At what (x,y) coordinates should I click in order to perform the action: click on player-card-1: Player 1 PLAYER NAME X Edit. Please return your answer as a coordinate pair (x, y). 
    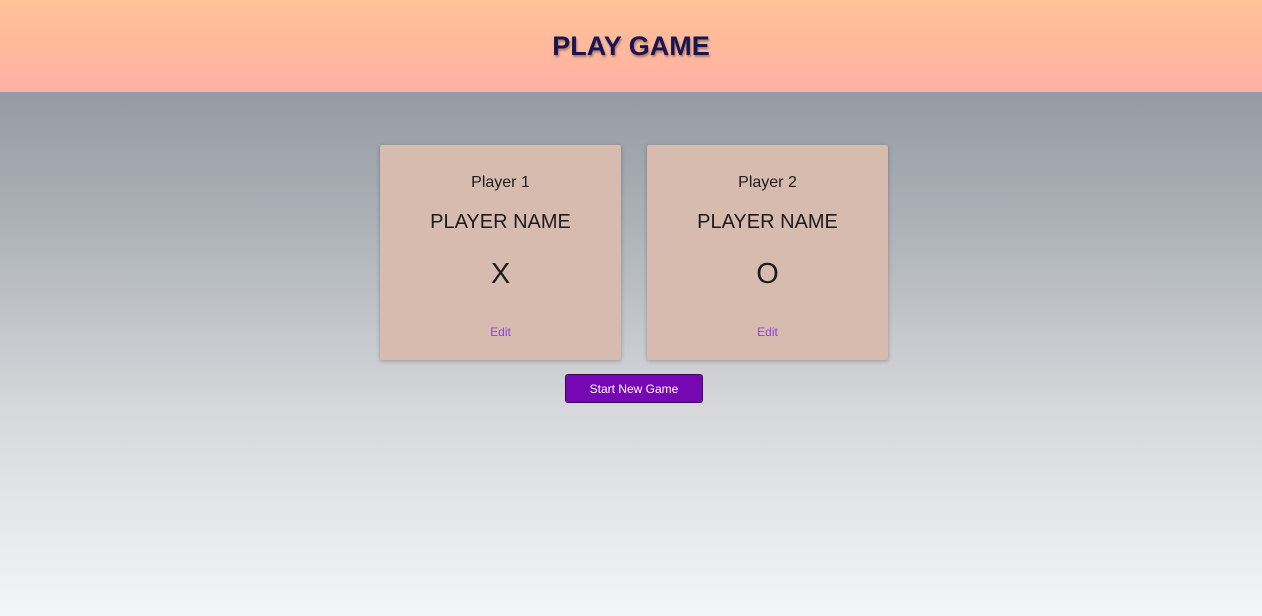
    Looking at the image, I should click on (500, 252).